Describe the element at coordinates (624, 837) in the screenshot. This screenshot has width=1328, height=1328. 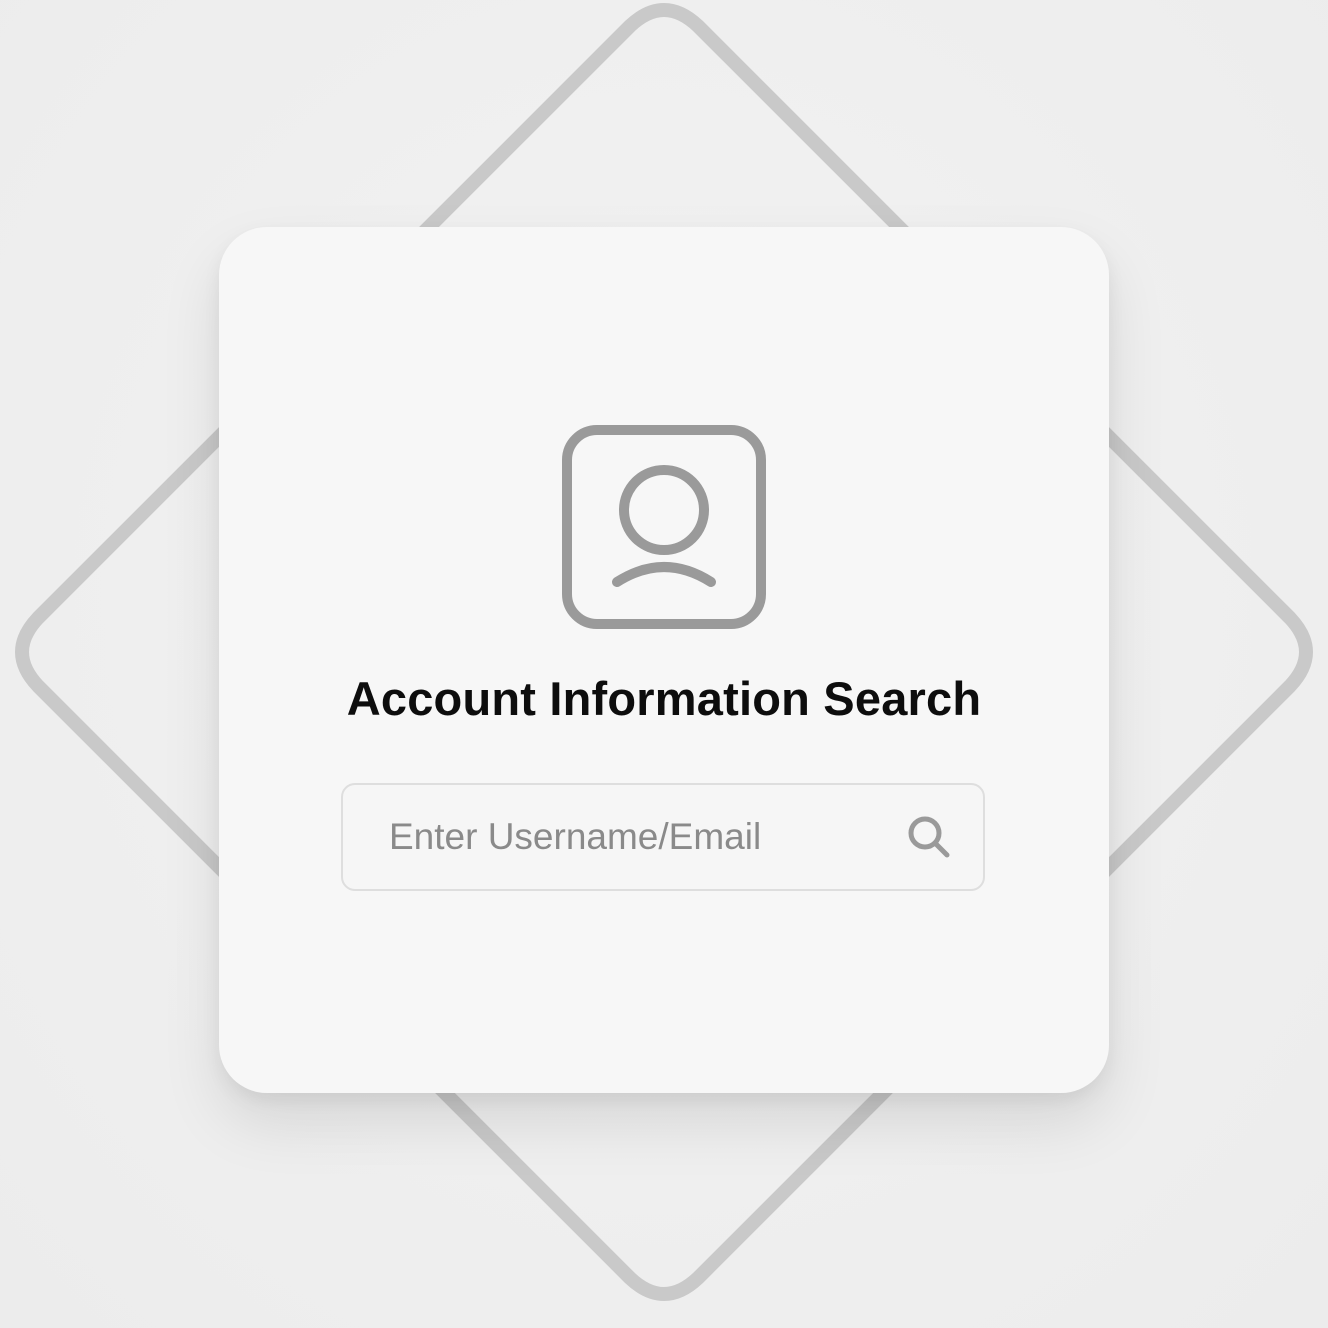
I see `search-input` at that location.